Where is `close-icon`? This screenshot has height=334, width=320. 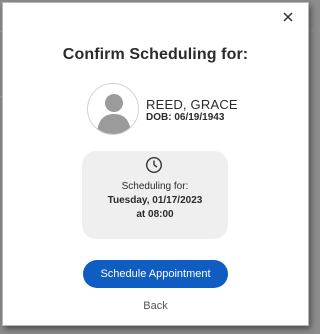 close-icon is located at coordinates (288, 17).